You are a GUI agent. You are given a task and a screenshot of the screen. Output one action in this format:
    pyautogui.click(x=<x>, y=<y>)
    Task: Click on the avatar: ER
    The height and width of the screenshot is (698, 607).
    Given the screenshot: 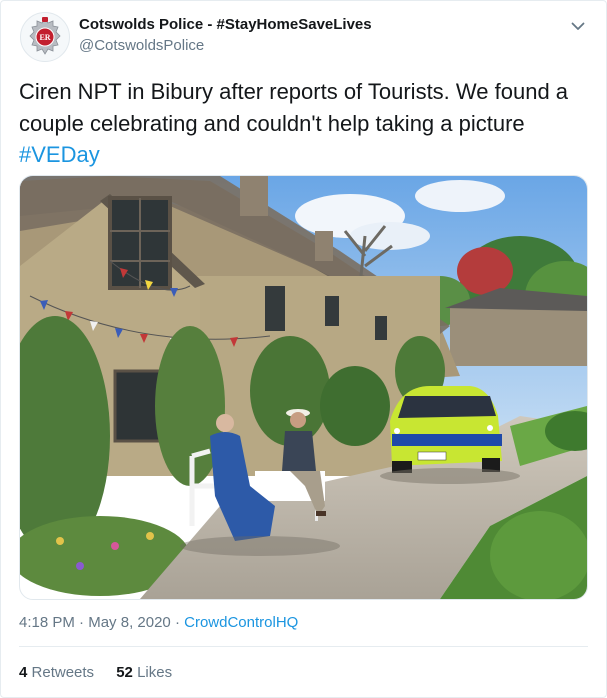 What is the action you would take?
    pyautogui.click(x=45, y=37)
    